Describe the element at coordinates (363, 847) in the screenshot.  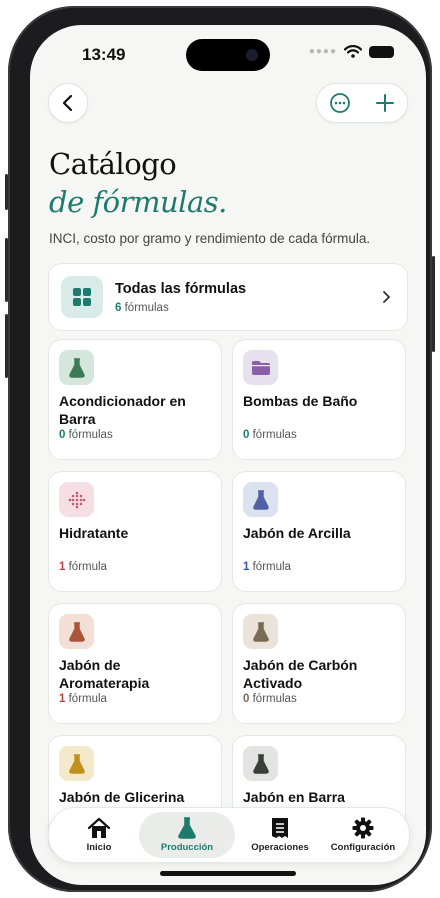
I see `tab-label: Configuración` at that location.